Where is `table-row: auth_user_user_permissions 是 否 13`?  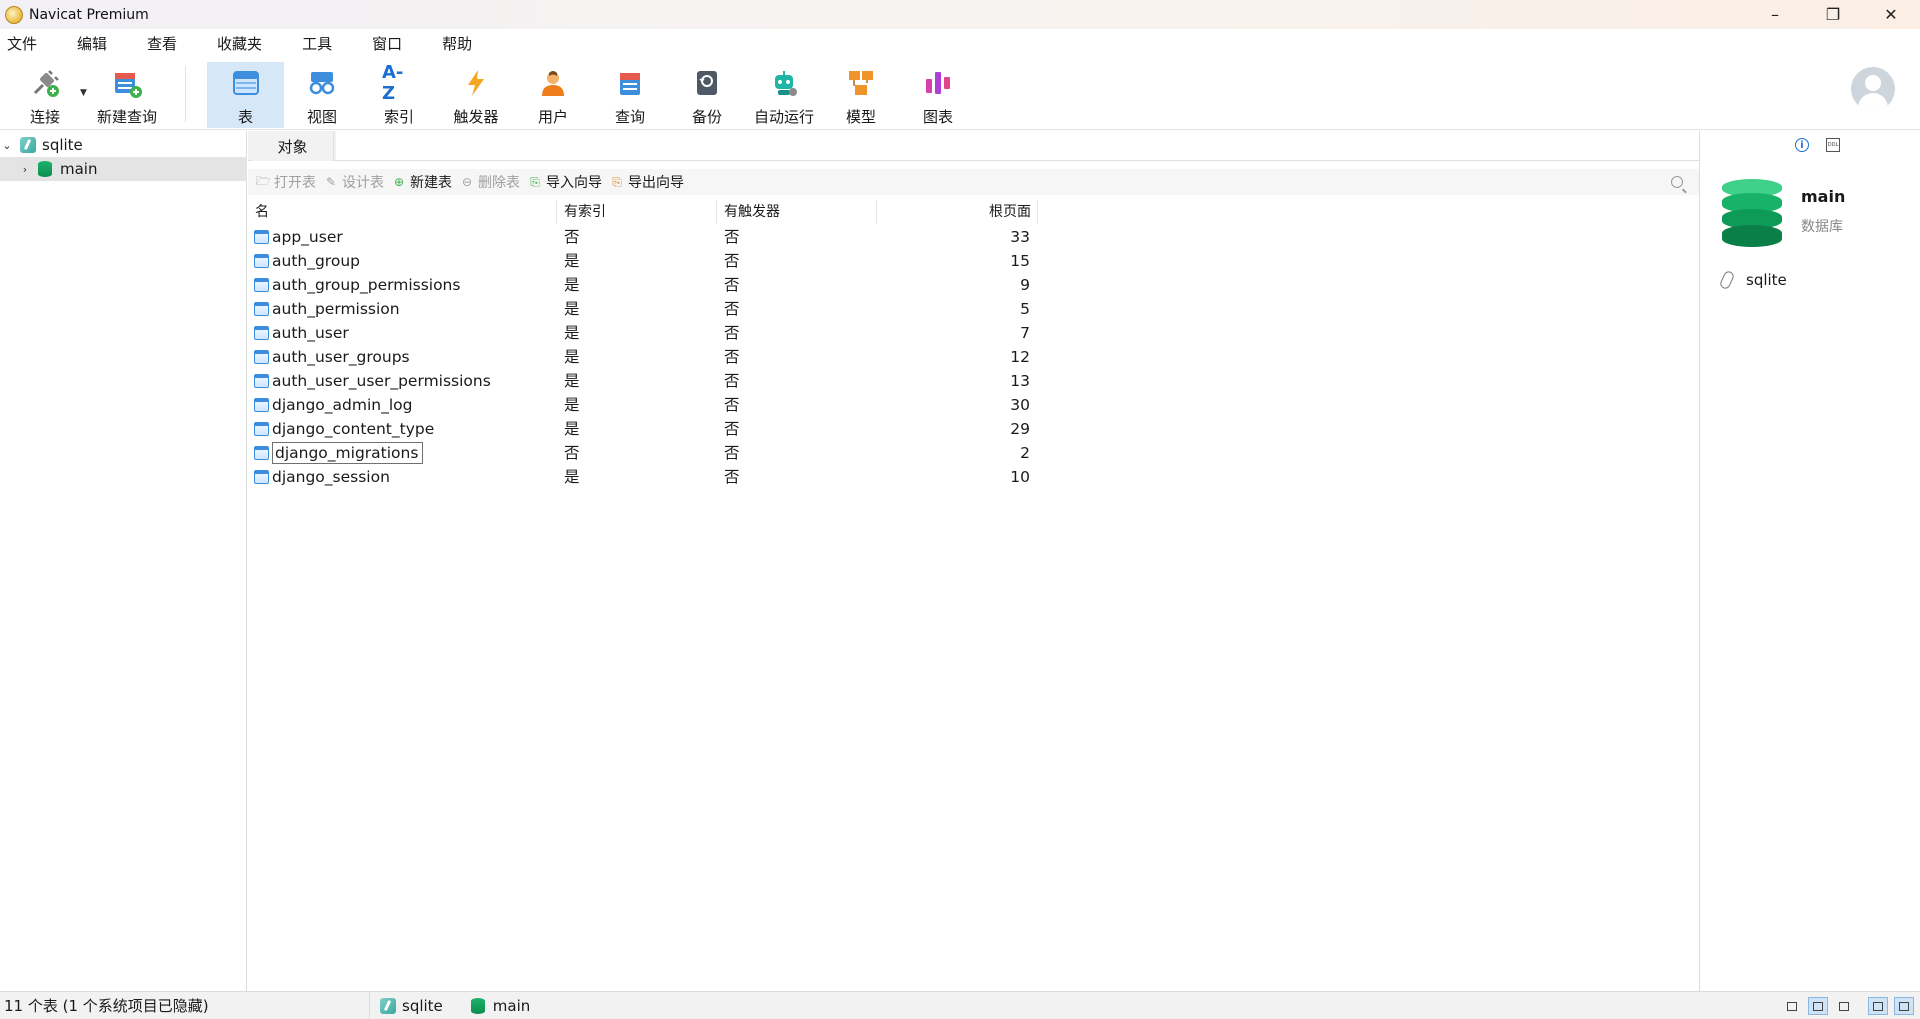 table-row: auth_user_user_permissions 是 否 13 is located at coordinates (643, 381).